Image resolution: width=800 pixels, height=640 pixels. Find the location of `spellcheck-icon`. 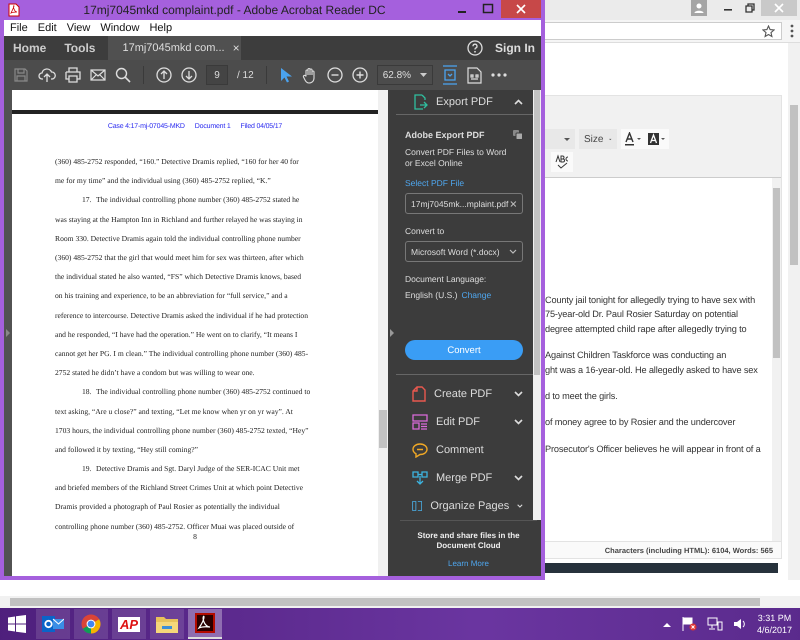

spellcheck-icon is located at coordinates (562, 162).